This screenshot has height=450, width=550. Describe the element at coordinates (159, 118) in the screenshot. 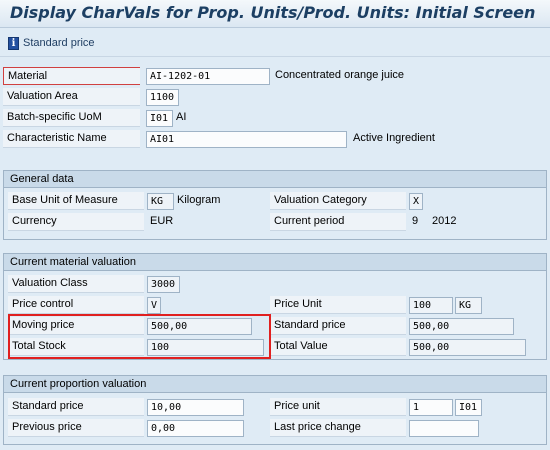

I see `batch-uom-field: I01` at that location.